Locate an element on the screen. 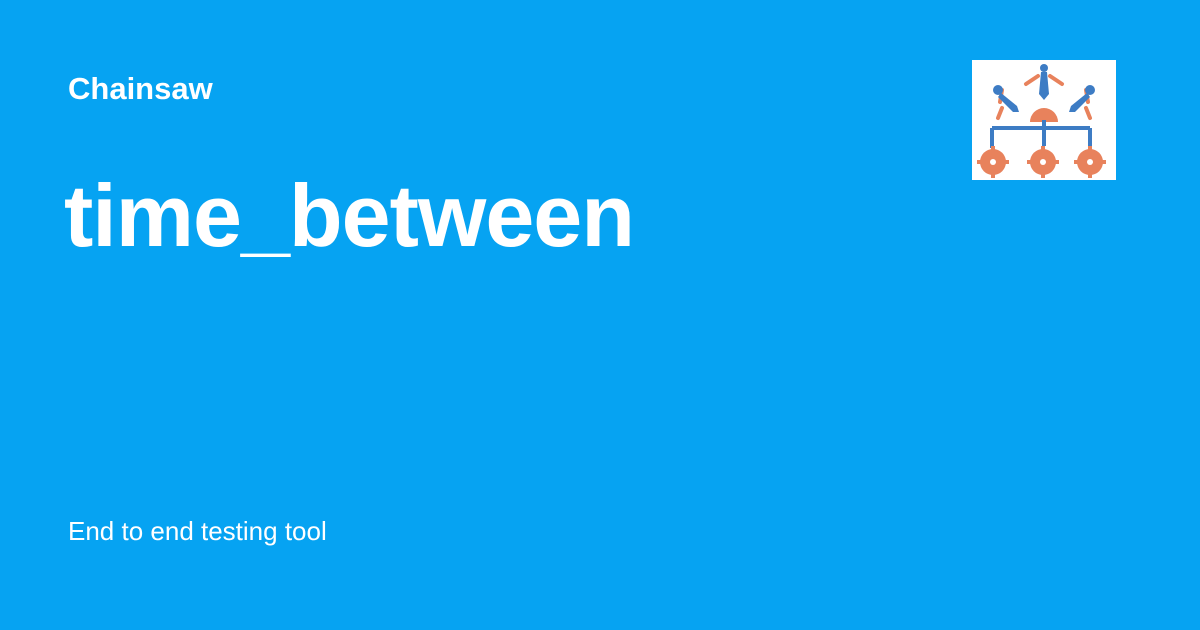 Image resolution: width=1200 pixels, height=630 pixels. tagline: End to end testing tool is located at coordinates (197, 531).